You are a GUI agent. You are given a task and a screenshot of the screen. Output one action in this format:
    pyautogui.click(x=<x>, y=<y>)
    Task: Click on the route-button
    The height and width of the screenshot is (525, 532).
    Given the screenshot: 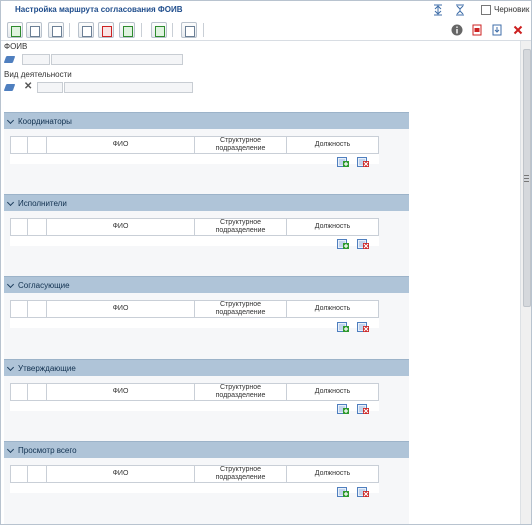 What is the action you would take?
    pyautogui.click(x=159, y=30)
    